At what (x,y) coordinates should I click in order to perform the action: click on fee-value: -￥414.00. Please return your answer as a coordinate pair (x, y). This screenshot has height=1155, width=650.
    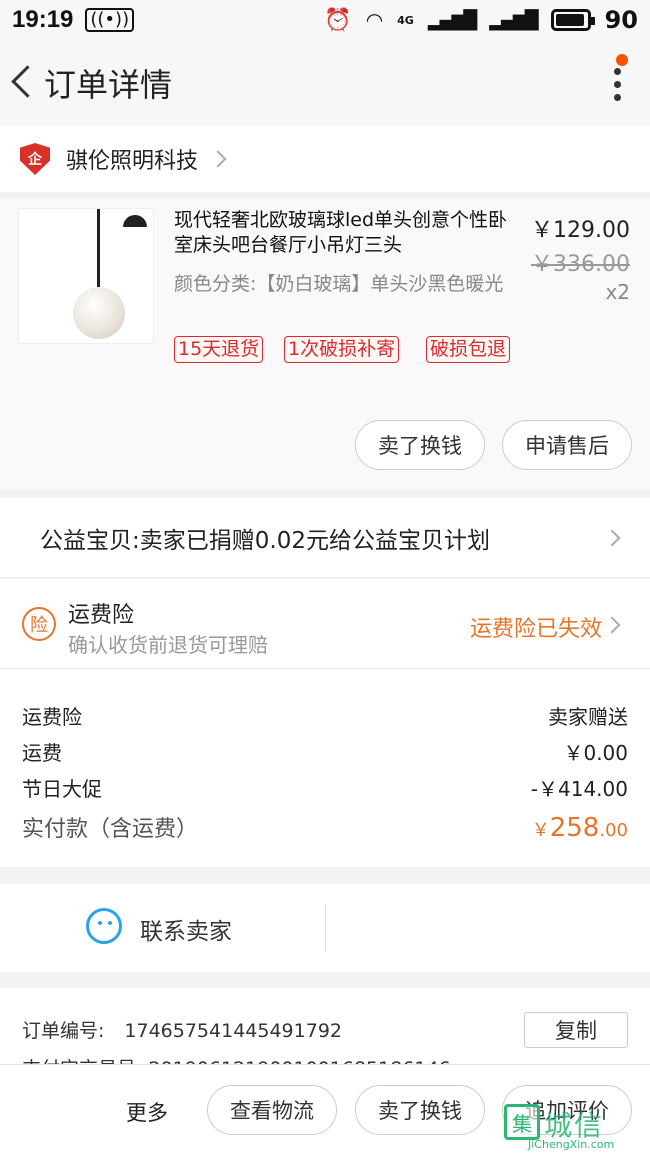
    Looking at the image, I should click on (579, 789).